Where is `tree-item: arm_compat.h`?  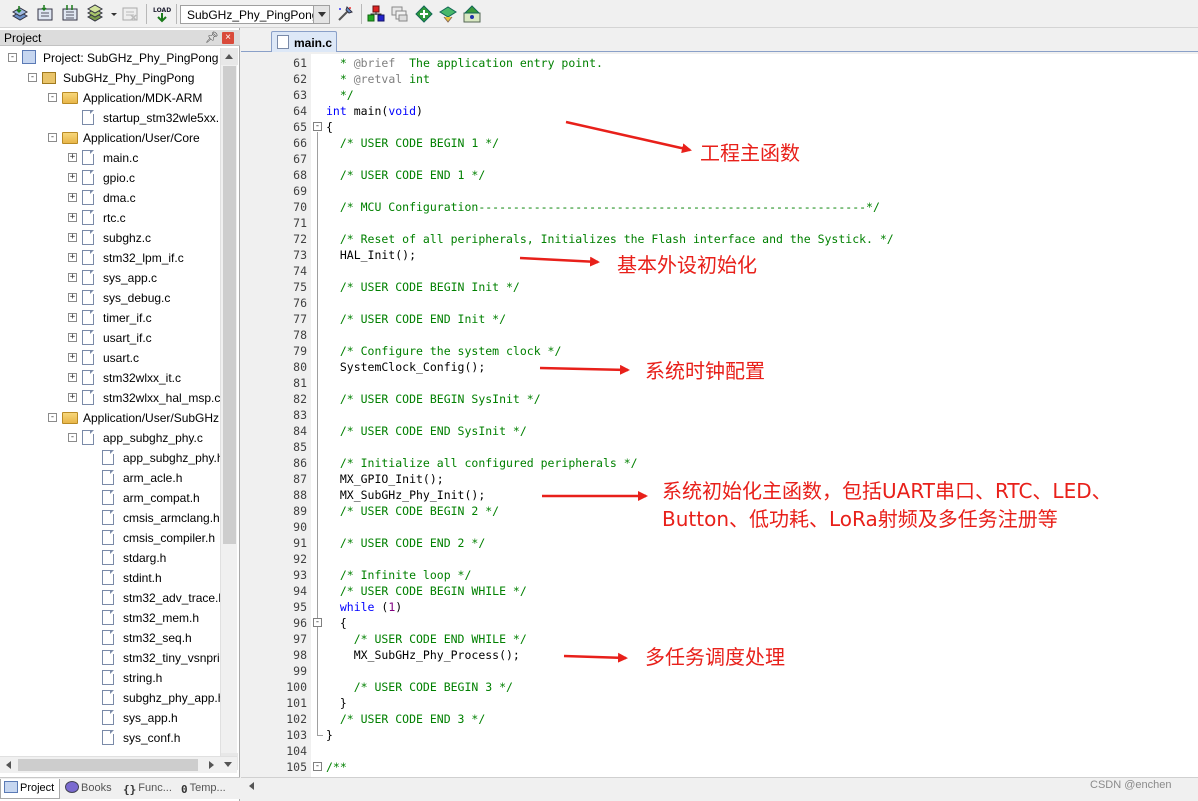 tree-item: arm_compat.h is located at coordinates (110, 498).